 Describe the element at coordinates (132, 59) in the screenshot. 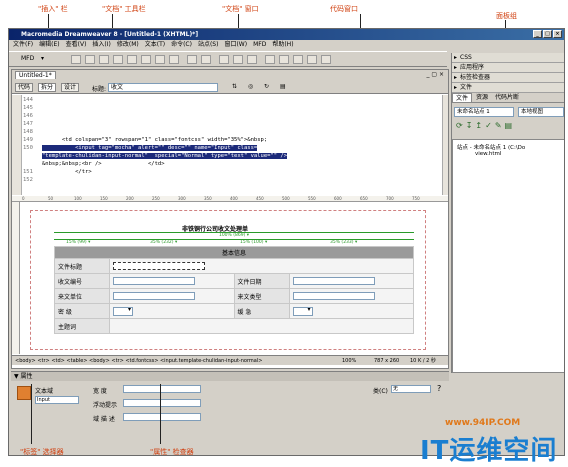

I see `insert-layer-icon` at that location.